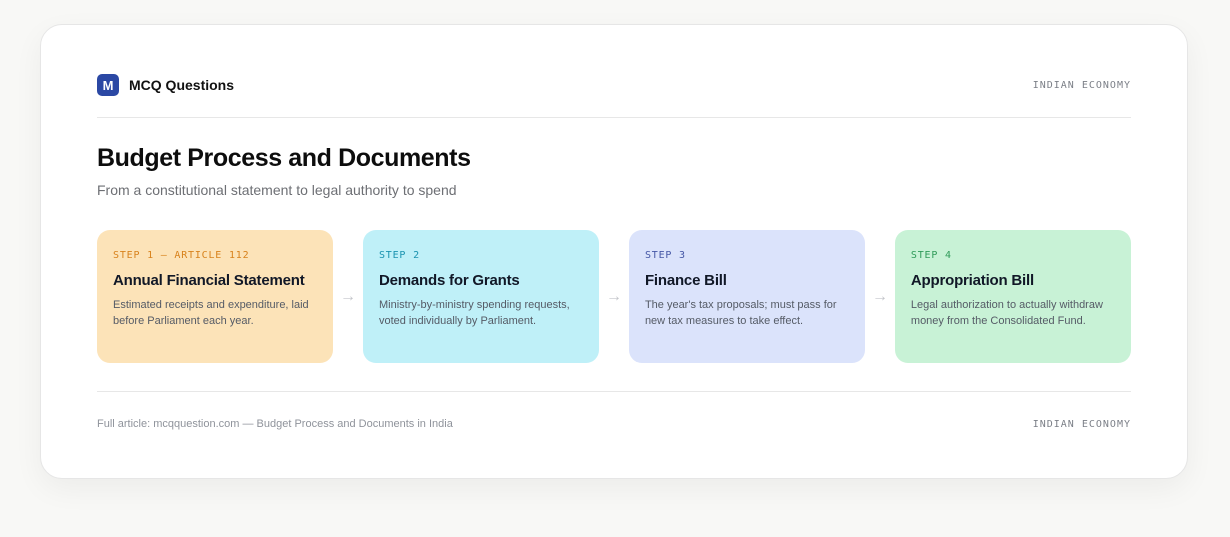  I want to click on footer-divider, so click(614, 391).